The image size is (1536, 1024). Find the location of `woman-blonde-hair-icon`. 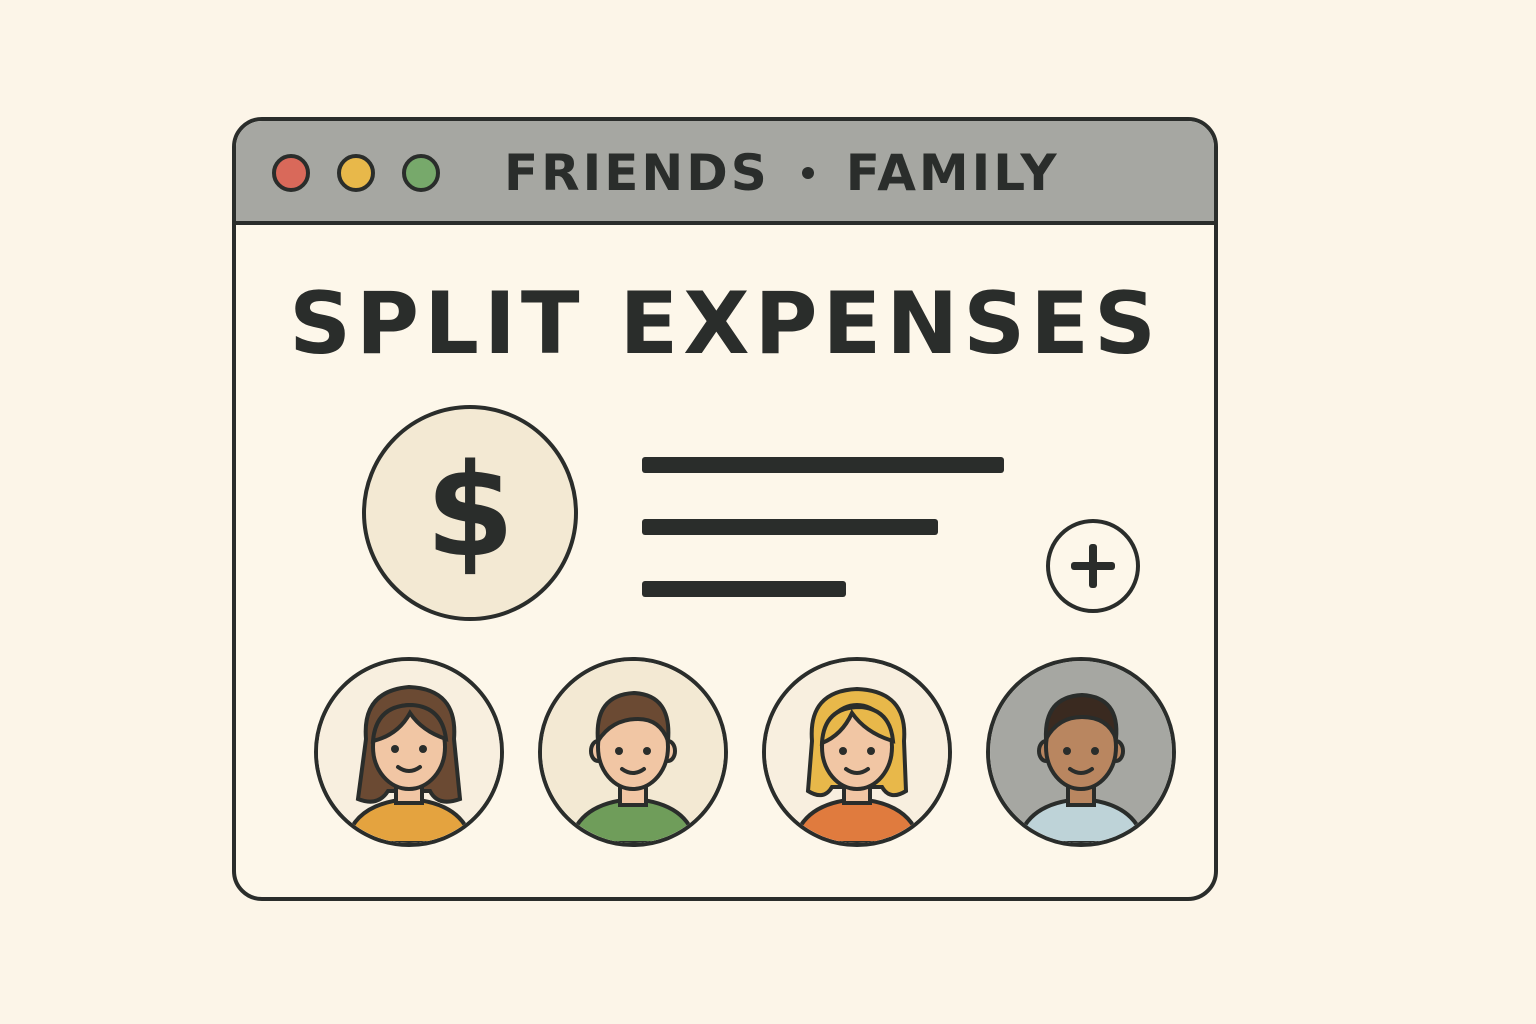

woman-blonde-hair-icon is located at coordinates (857, 752).